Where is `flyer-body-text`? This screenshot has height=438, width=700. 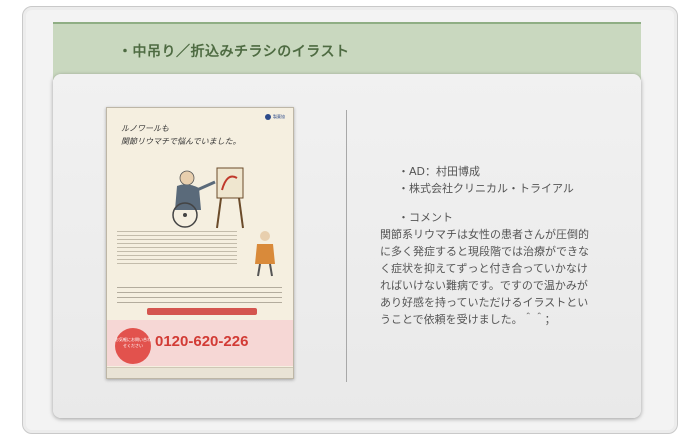
flyer-body-text is located at coordinates (177, 246).